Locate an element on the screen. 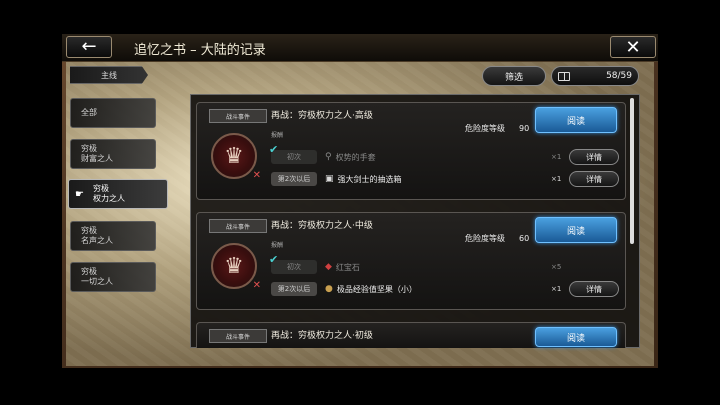 Image resolution: width=720 pixels, height=405 pixels. danger-level: 危险度等级 60 is located at coordinates (497, 238).